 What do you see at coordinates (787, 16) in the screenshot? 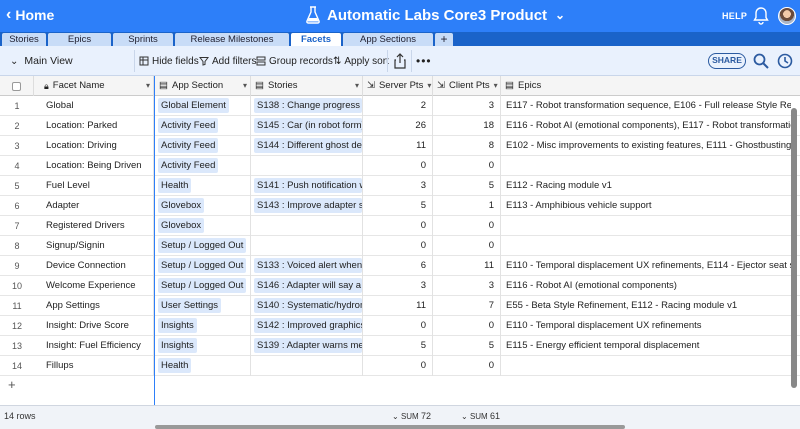
I see `user-avatar` at bounding box center [787, 16].